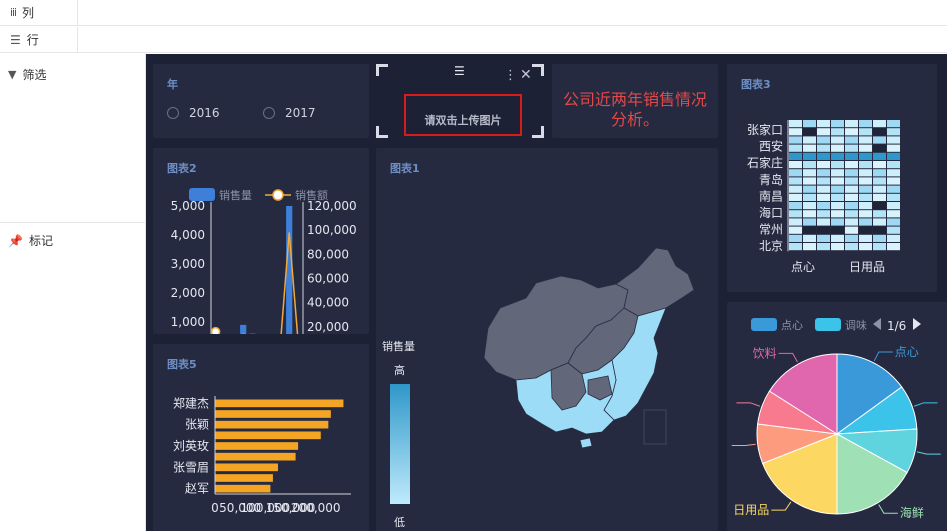 The height and width of the screenshot is (531, 947). I want to click on legend-label: 调味, so click(856, 325).